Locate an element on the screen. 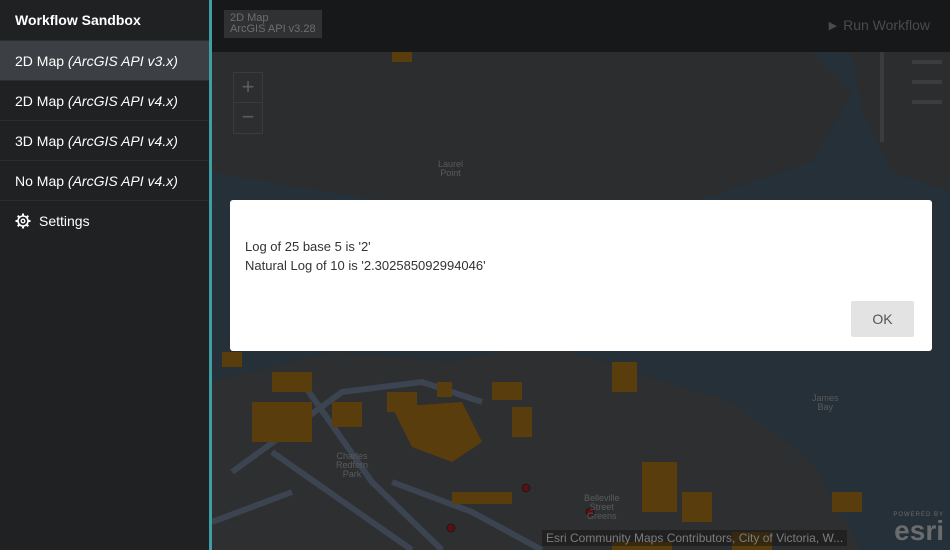  play-icon: ▶ is located at coordinates (833, 25).